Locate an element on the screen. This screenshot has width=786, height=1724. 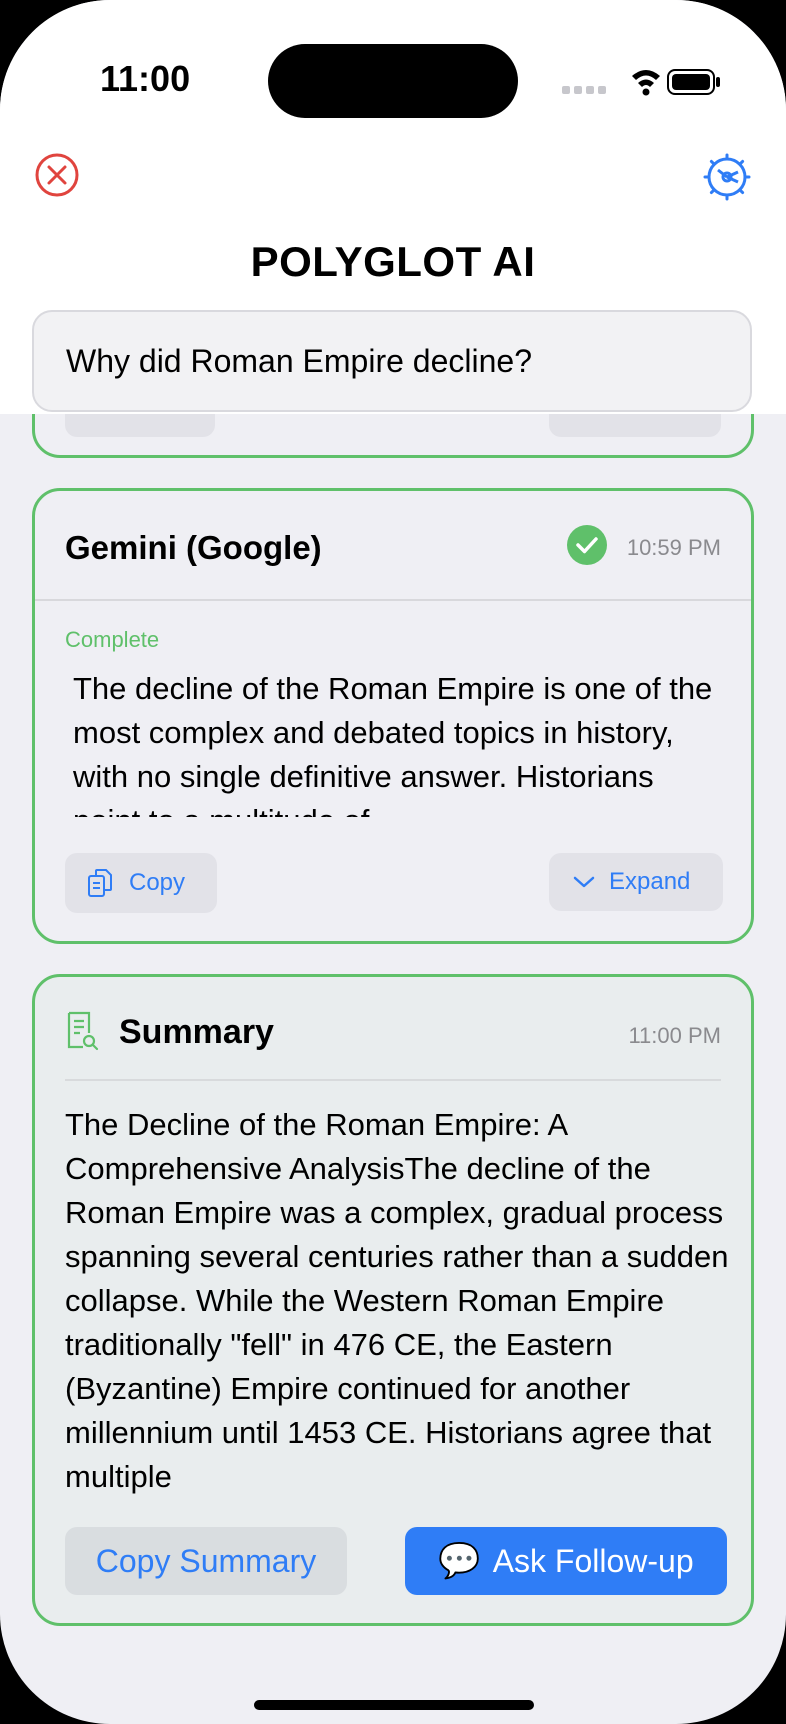
home-indicator is located at coordinates (394, 1705).